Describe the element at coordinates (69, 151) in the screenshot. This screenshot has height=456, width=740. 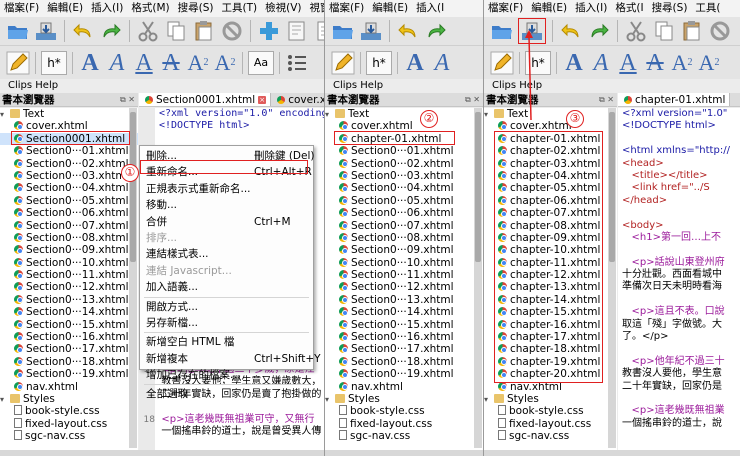
I see `file-item: Section0···01.xhtml` at that location.